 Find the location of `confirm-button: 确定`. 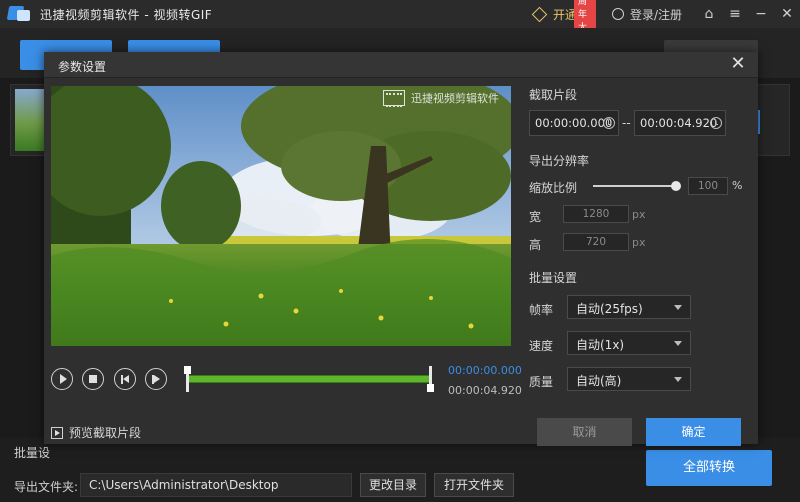

confirm-button: 确定 is located at coordinates (693, 432).